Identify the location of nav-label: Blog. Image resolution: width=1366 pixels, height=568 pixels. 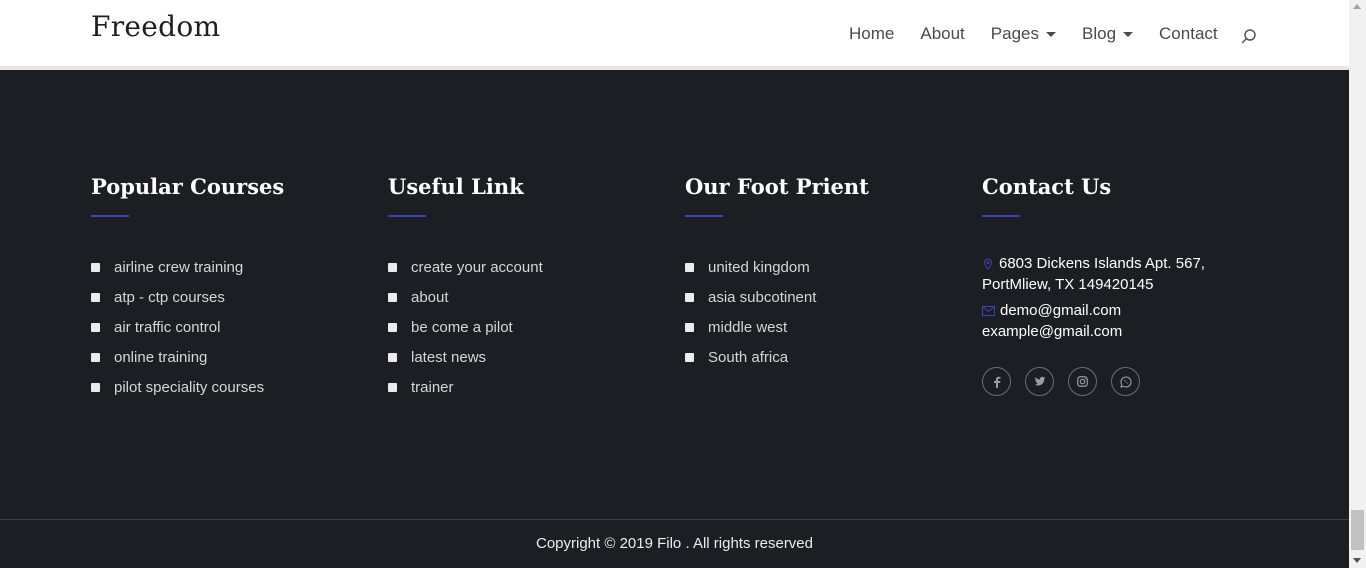
(1099, 33).